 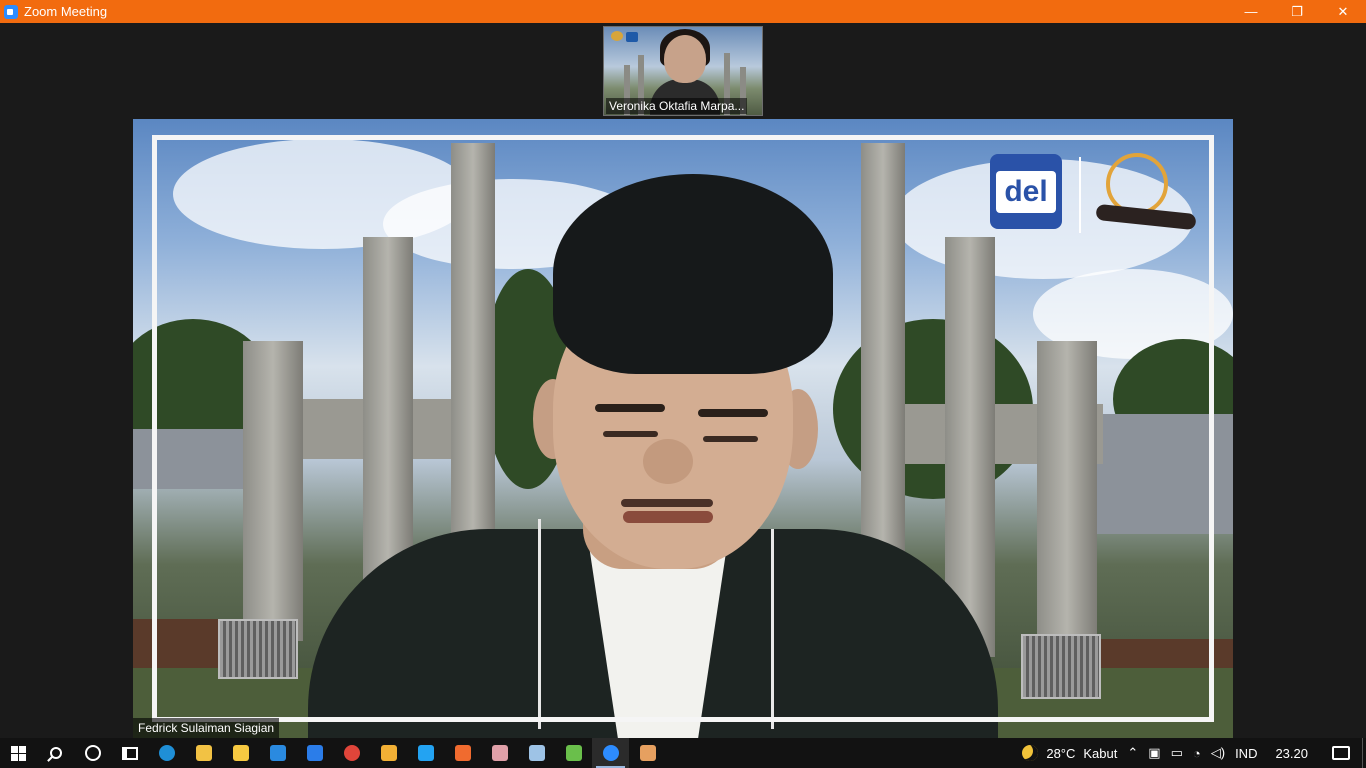 I want to click on word-document-icon, so click(x=314, y=753).